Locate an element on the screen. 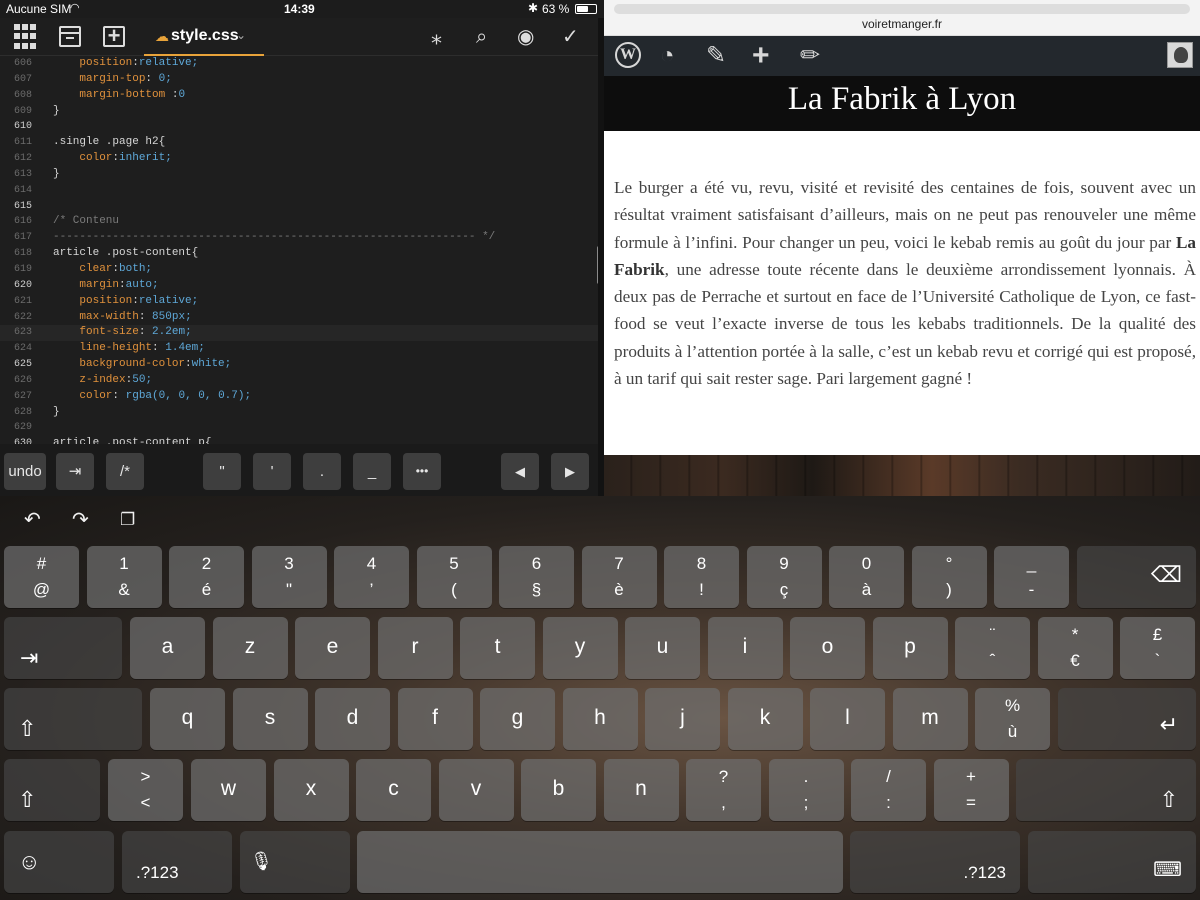 Image resolution: width=1200 pixels, height=900 pixels. single-quote-button: ' is located at coordinates (272, 471).